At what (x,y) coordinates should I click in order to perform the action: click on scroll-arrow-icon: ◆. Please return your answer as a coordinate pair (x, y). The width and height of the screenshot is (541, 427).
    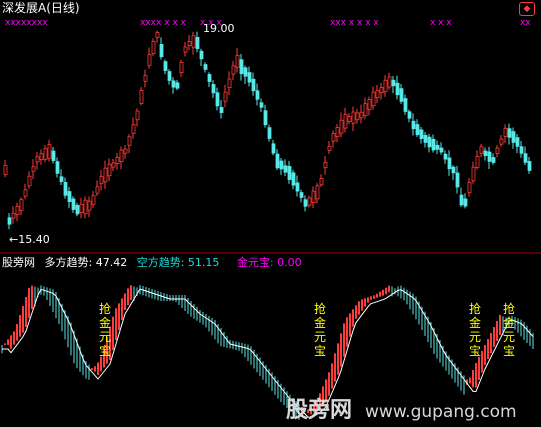
    Looking at the image, I should click on (527, 9).